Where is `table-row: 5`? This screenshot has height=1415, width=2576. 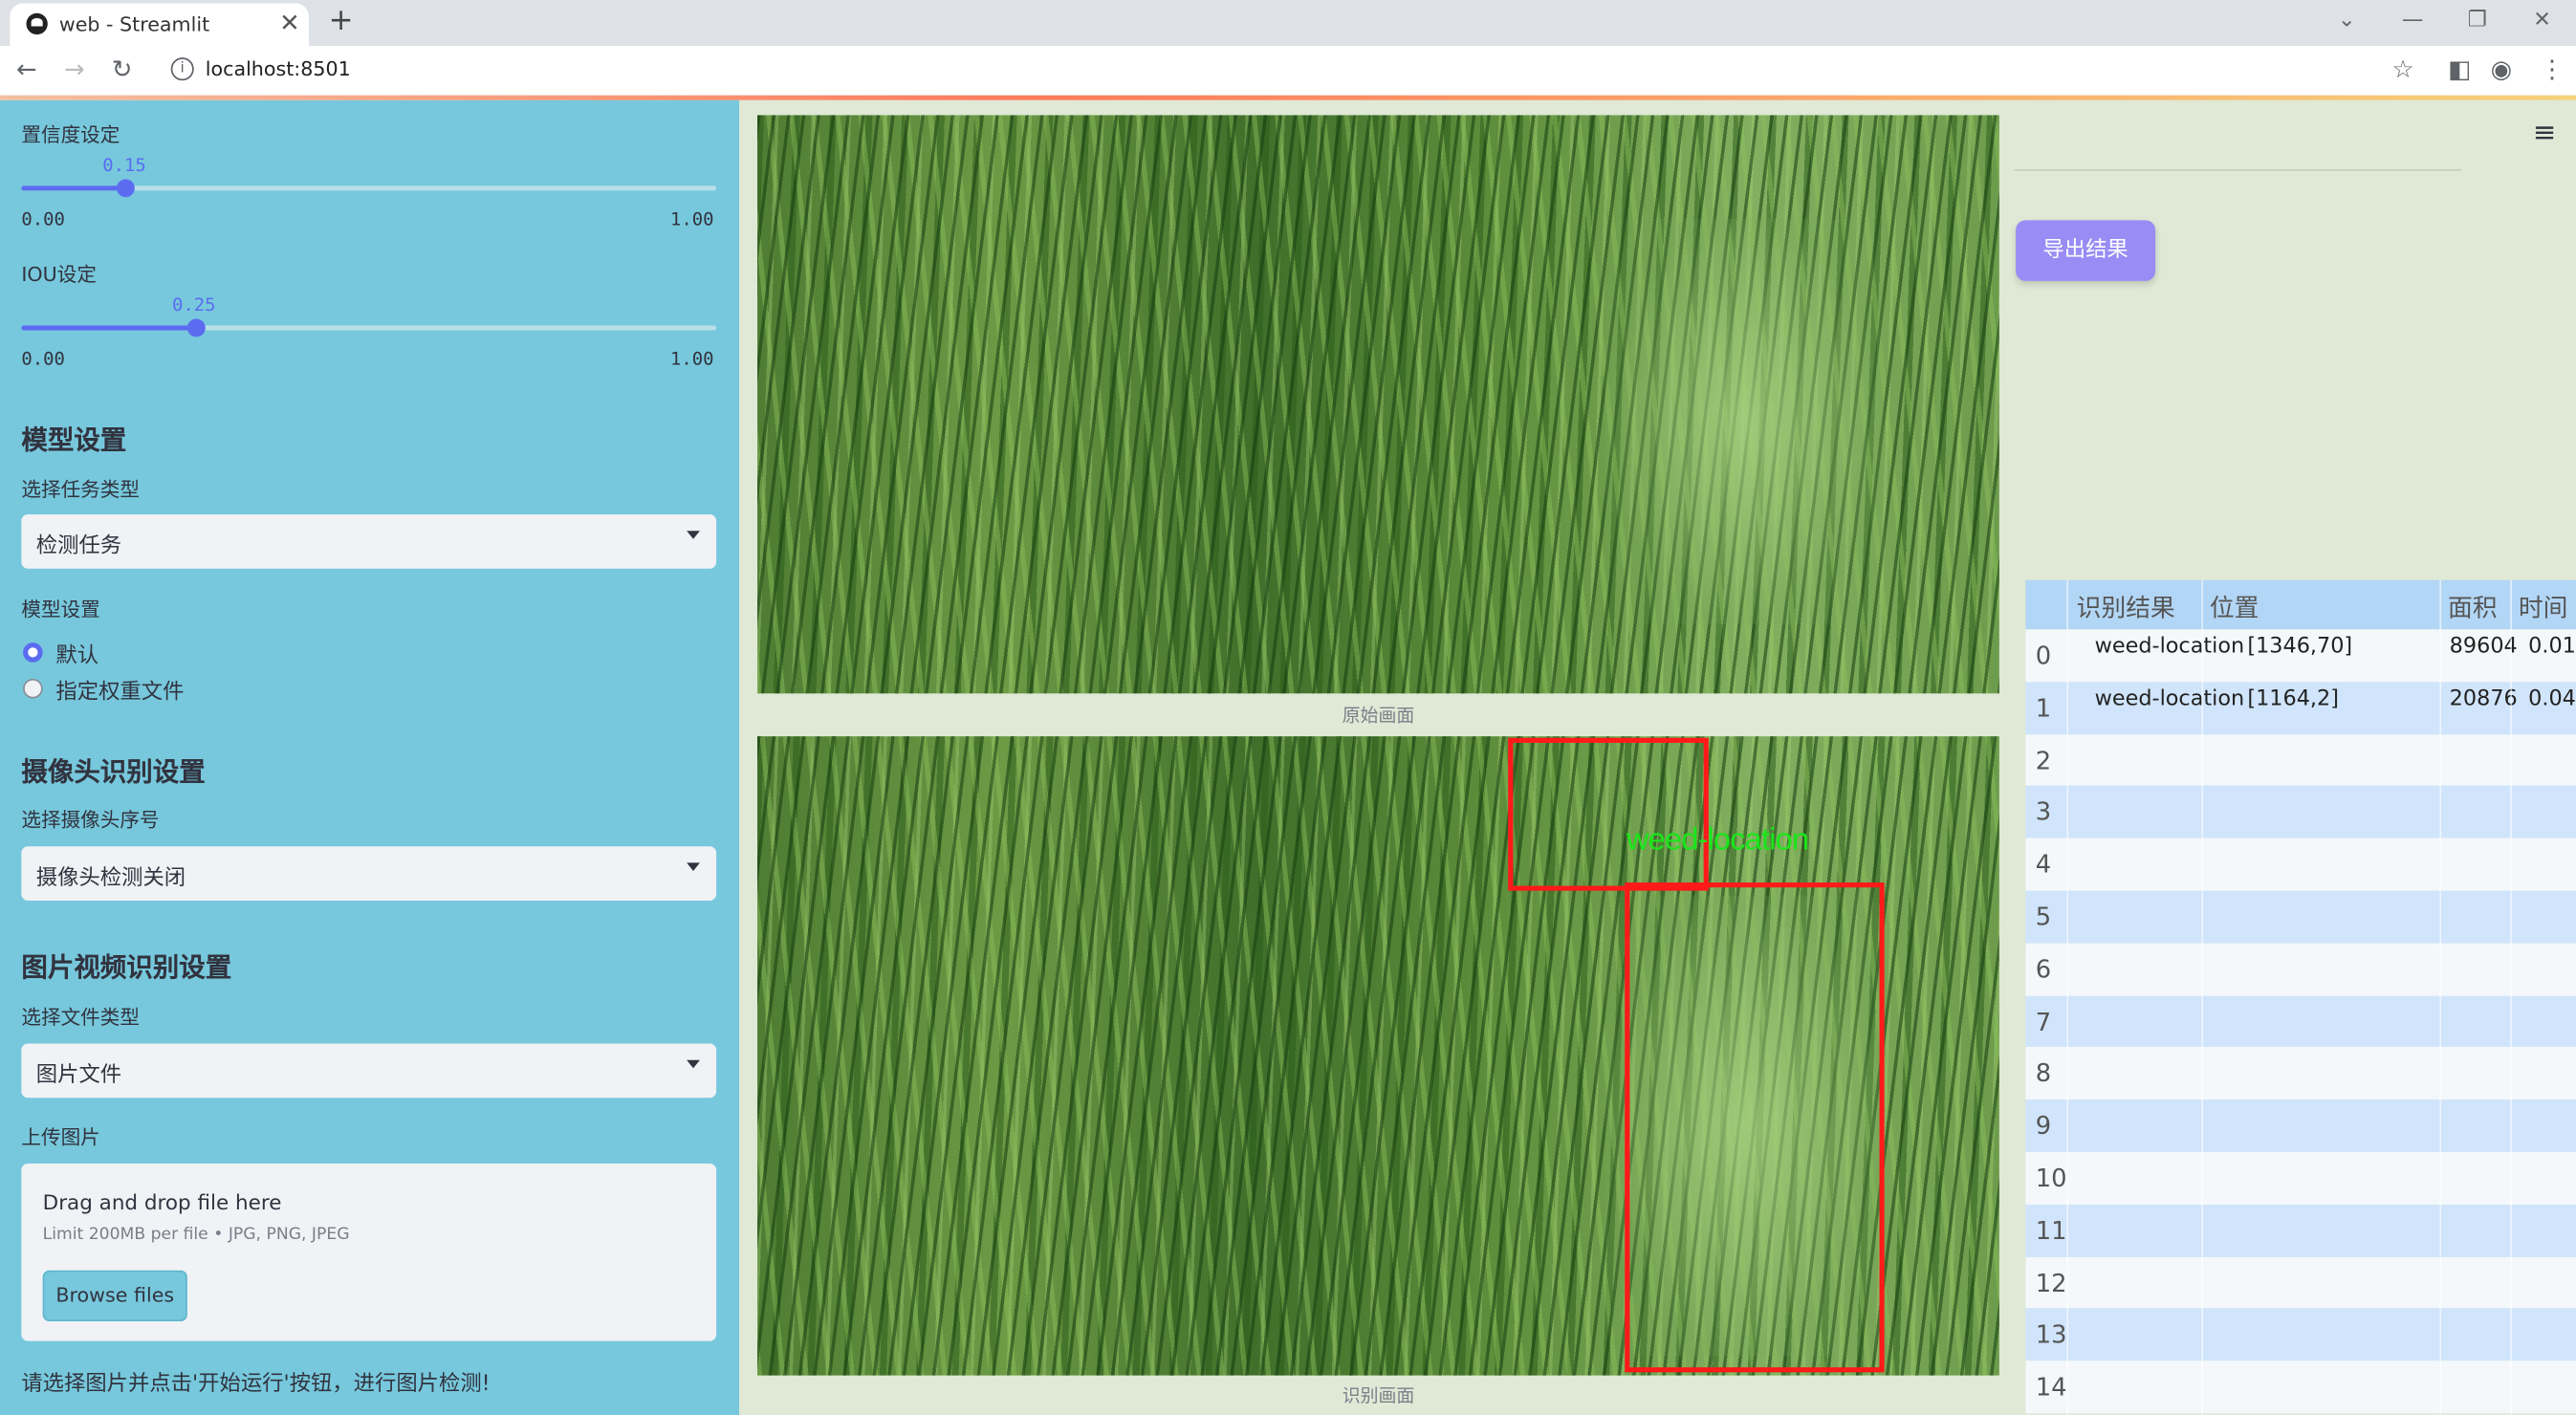
table-row: 5 is located at coordinates (2300, 917).